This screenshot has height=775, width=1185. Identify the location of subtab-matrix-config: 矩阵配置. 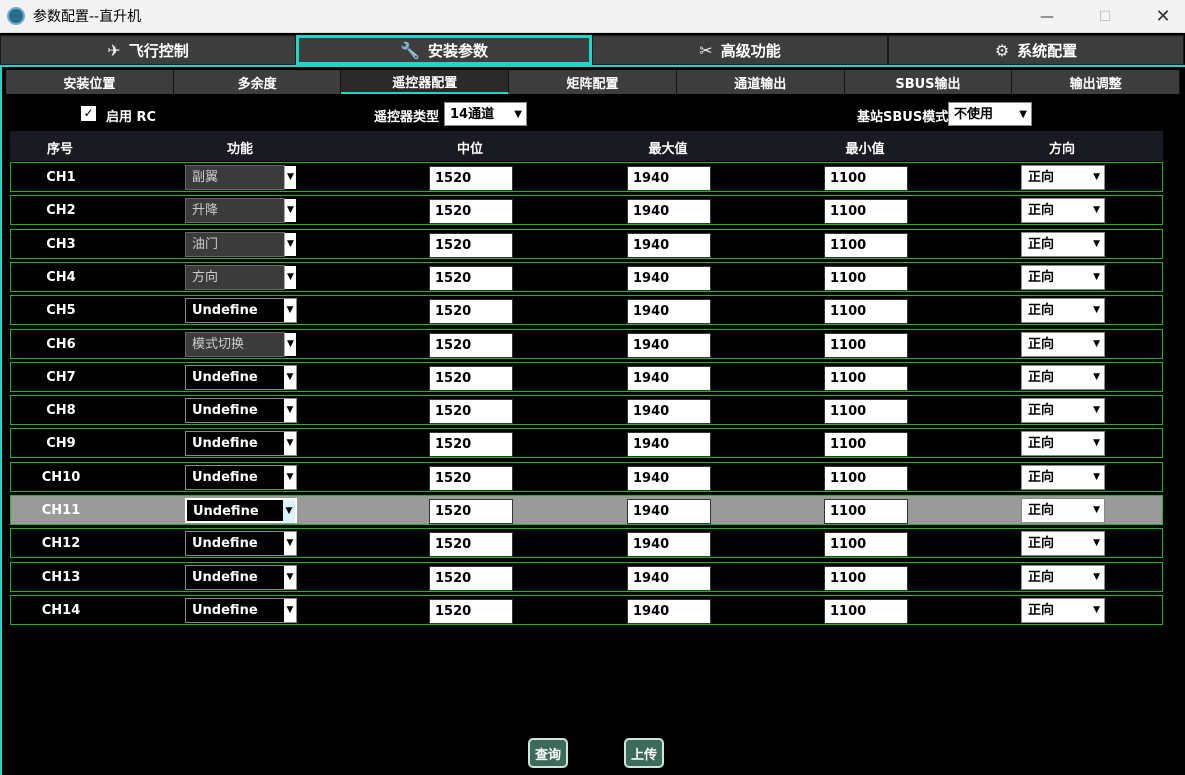
(593, 82).